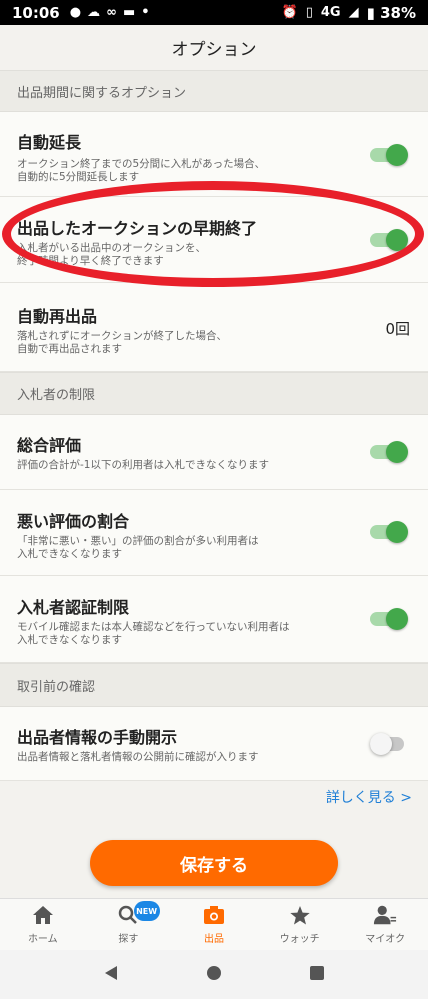  What do you see at coordinates (389, 744) in the screenshot?
I see `manual-disclosure-toggle` at bounding box center [389, 744].